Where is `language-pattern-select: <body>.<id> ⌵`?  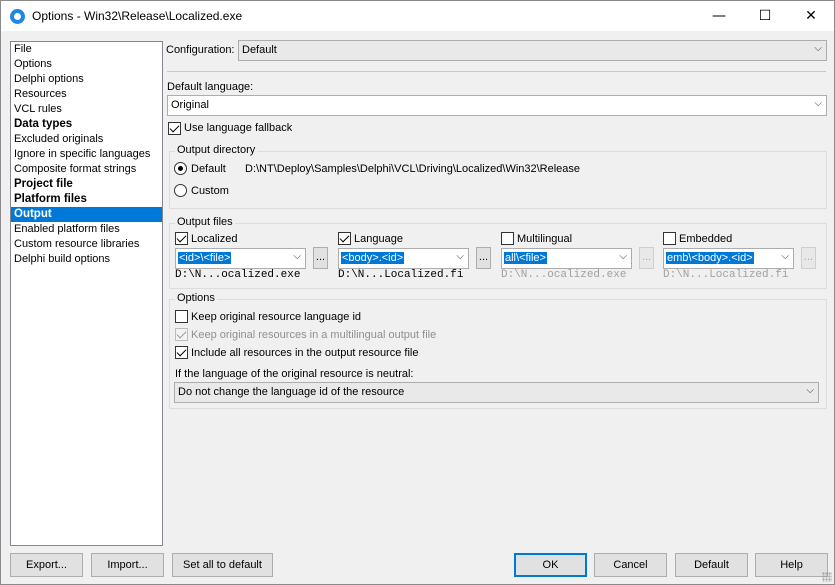 language-pattern-select: <body>.<id> ⌵ is located at coordinates (403, 258).